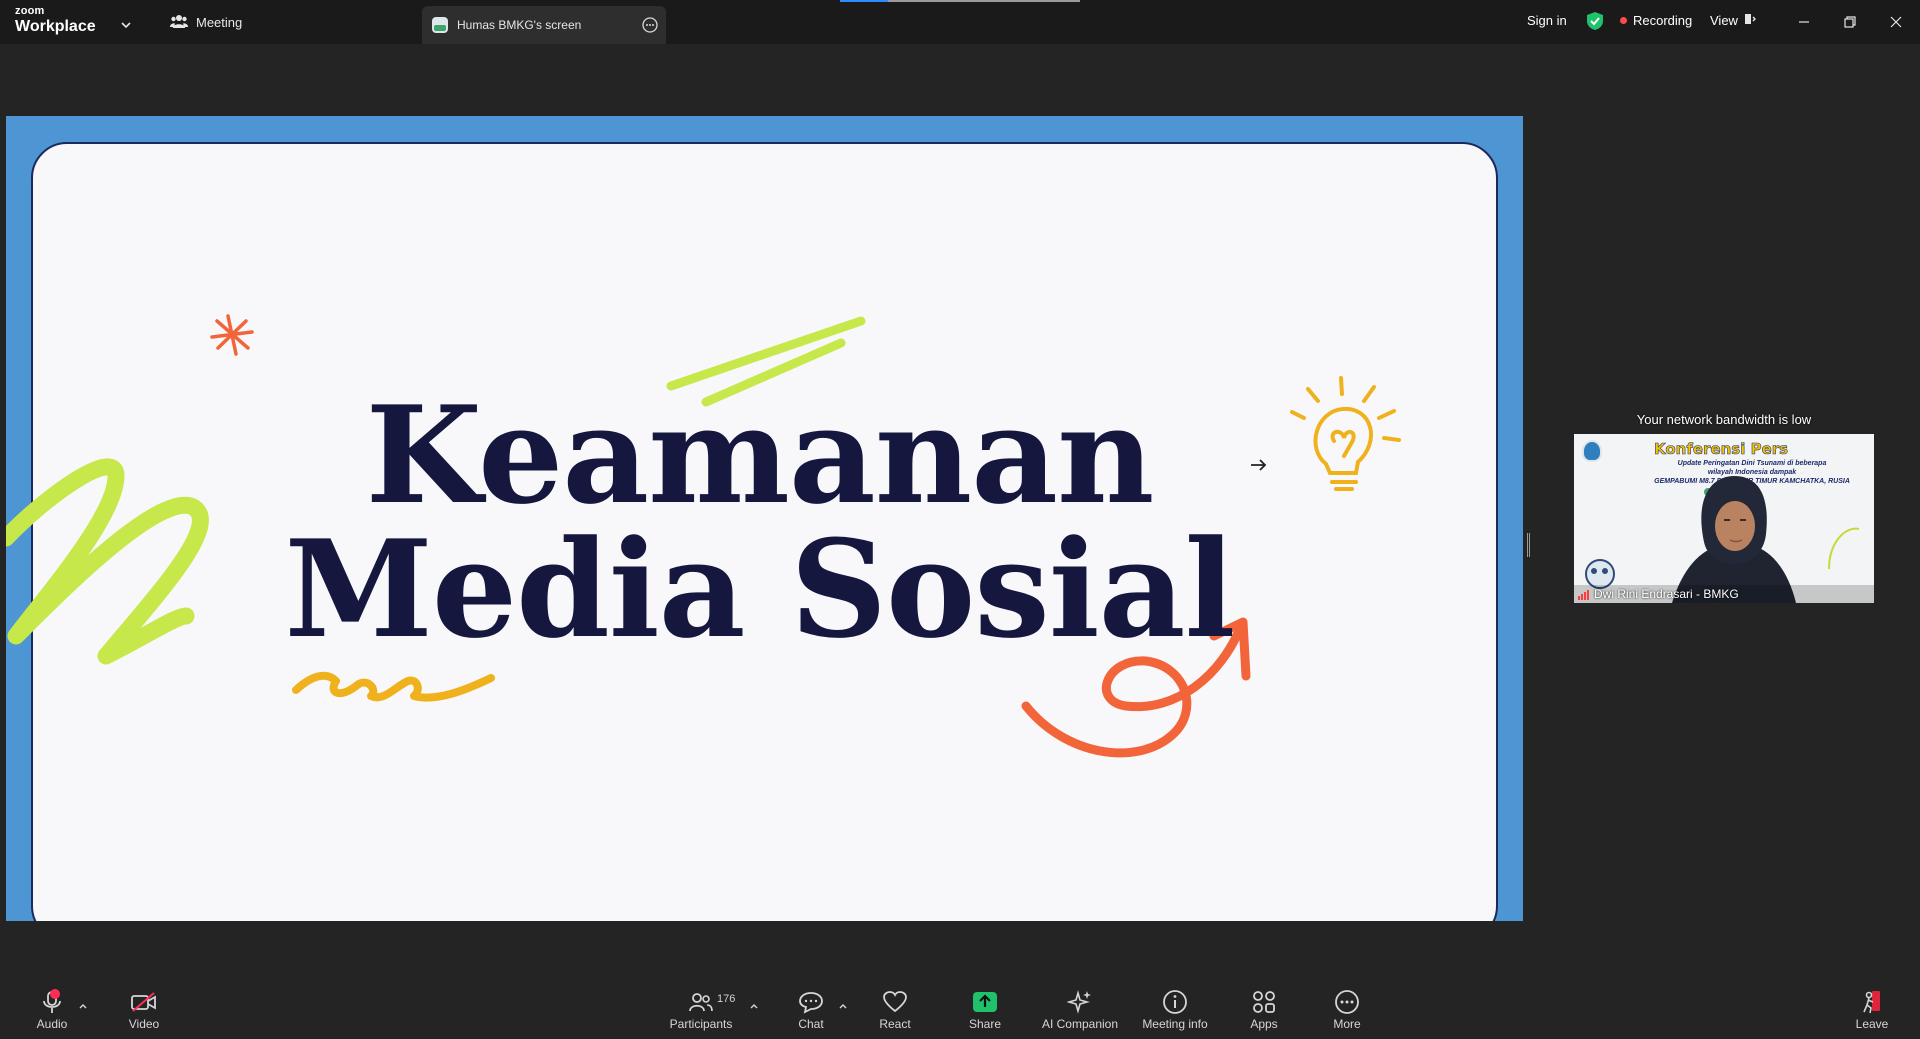  Describe the element at coordinates (760, 455) in the screenshot. I see `slide-title-line-1: Keamanan` at that location.